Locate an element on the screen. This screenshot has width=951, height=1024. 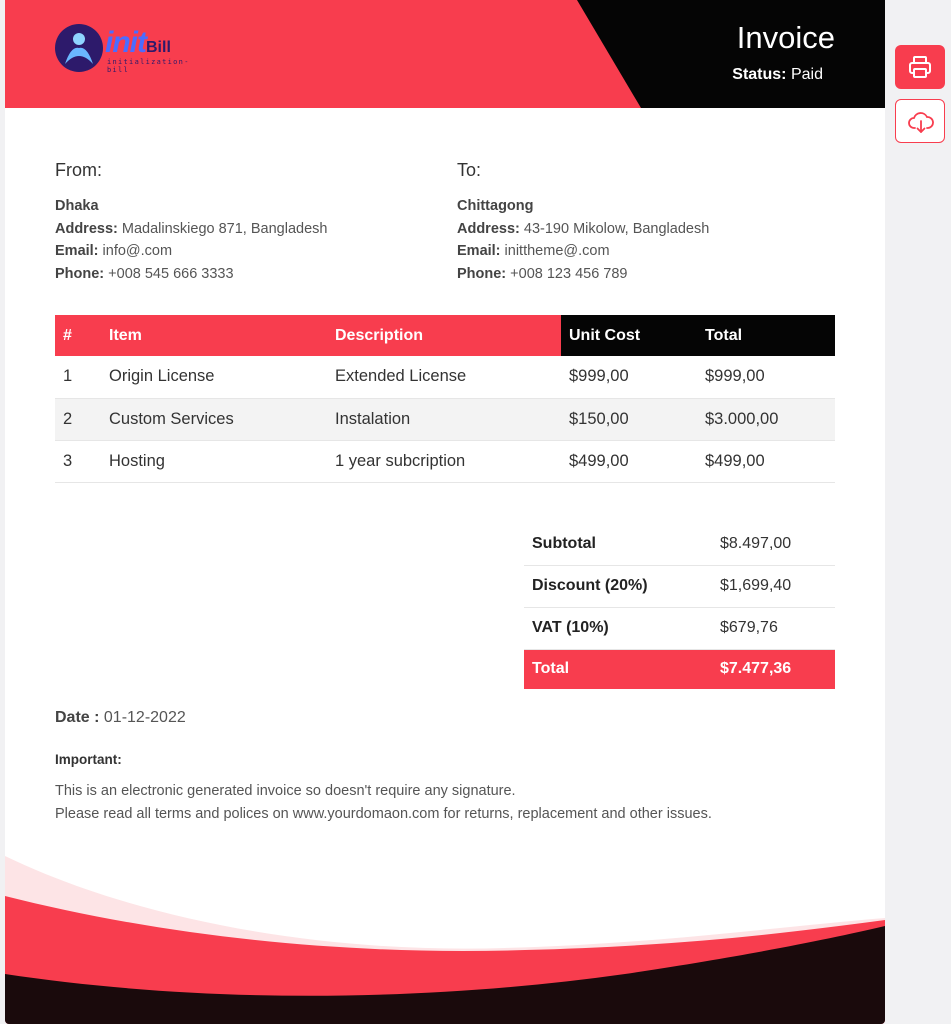
from-name: Dhaka is located at coordinates (77, 206).